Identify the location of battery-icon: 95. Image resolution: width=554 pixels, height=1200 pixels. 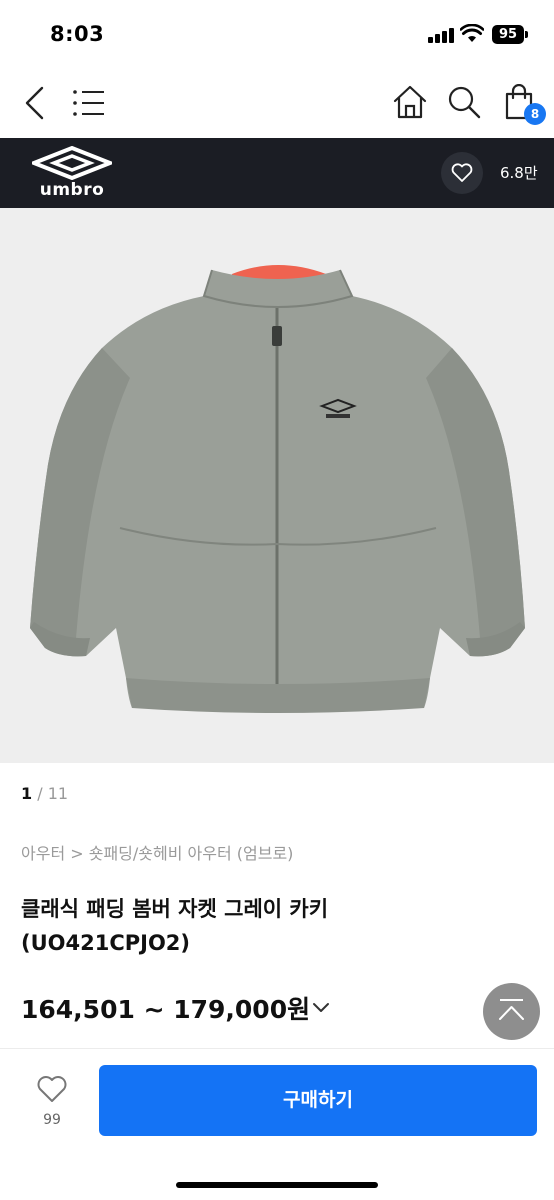
(508, 34).